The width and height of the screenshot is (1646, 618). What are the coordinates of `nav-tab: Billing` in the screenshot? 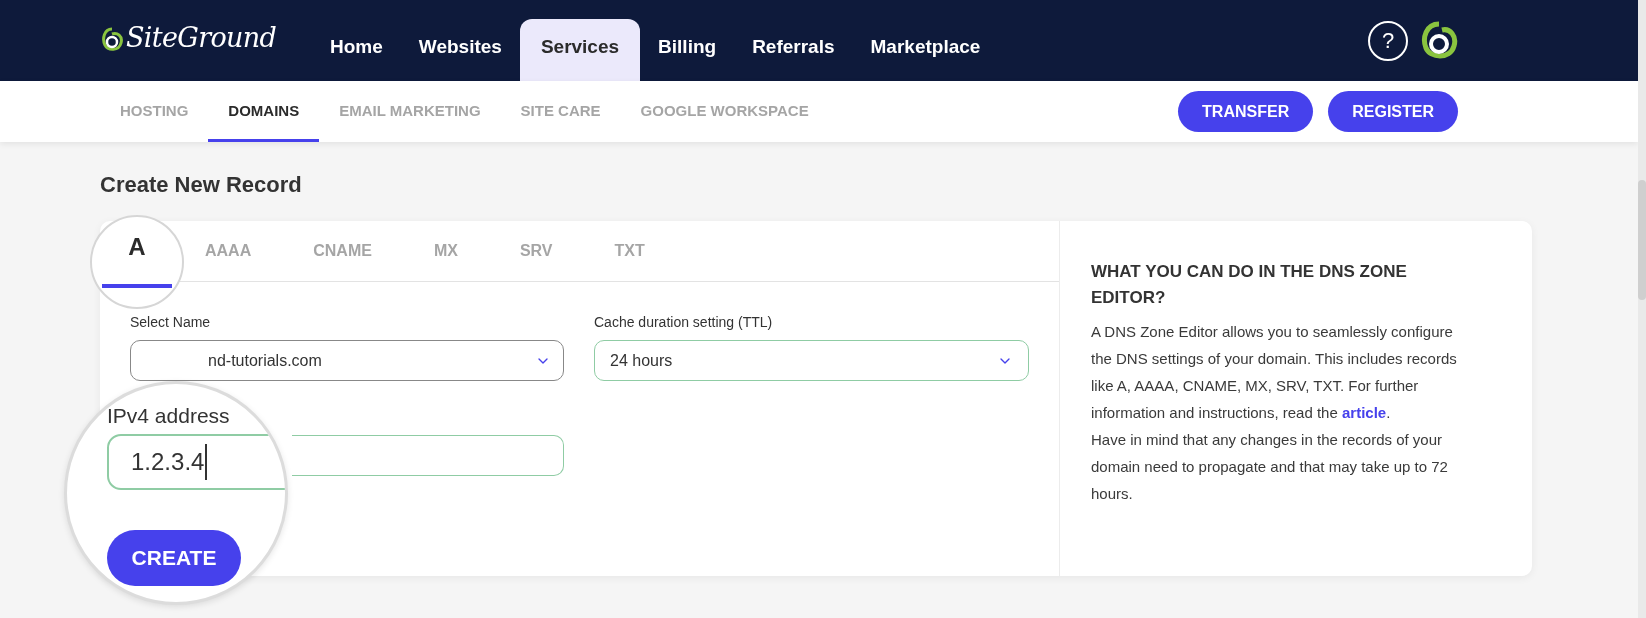 It's located at (687, 50).